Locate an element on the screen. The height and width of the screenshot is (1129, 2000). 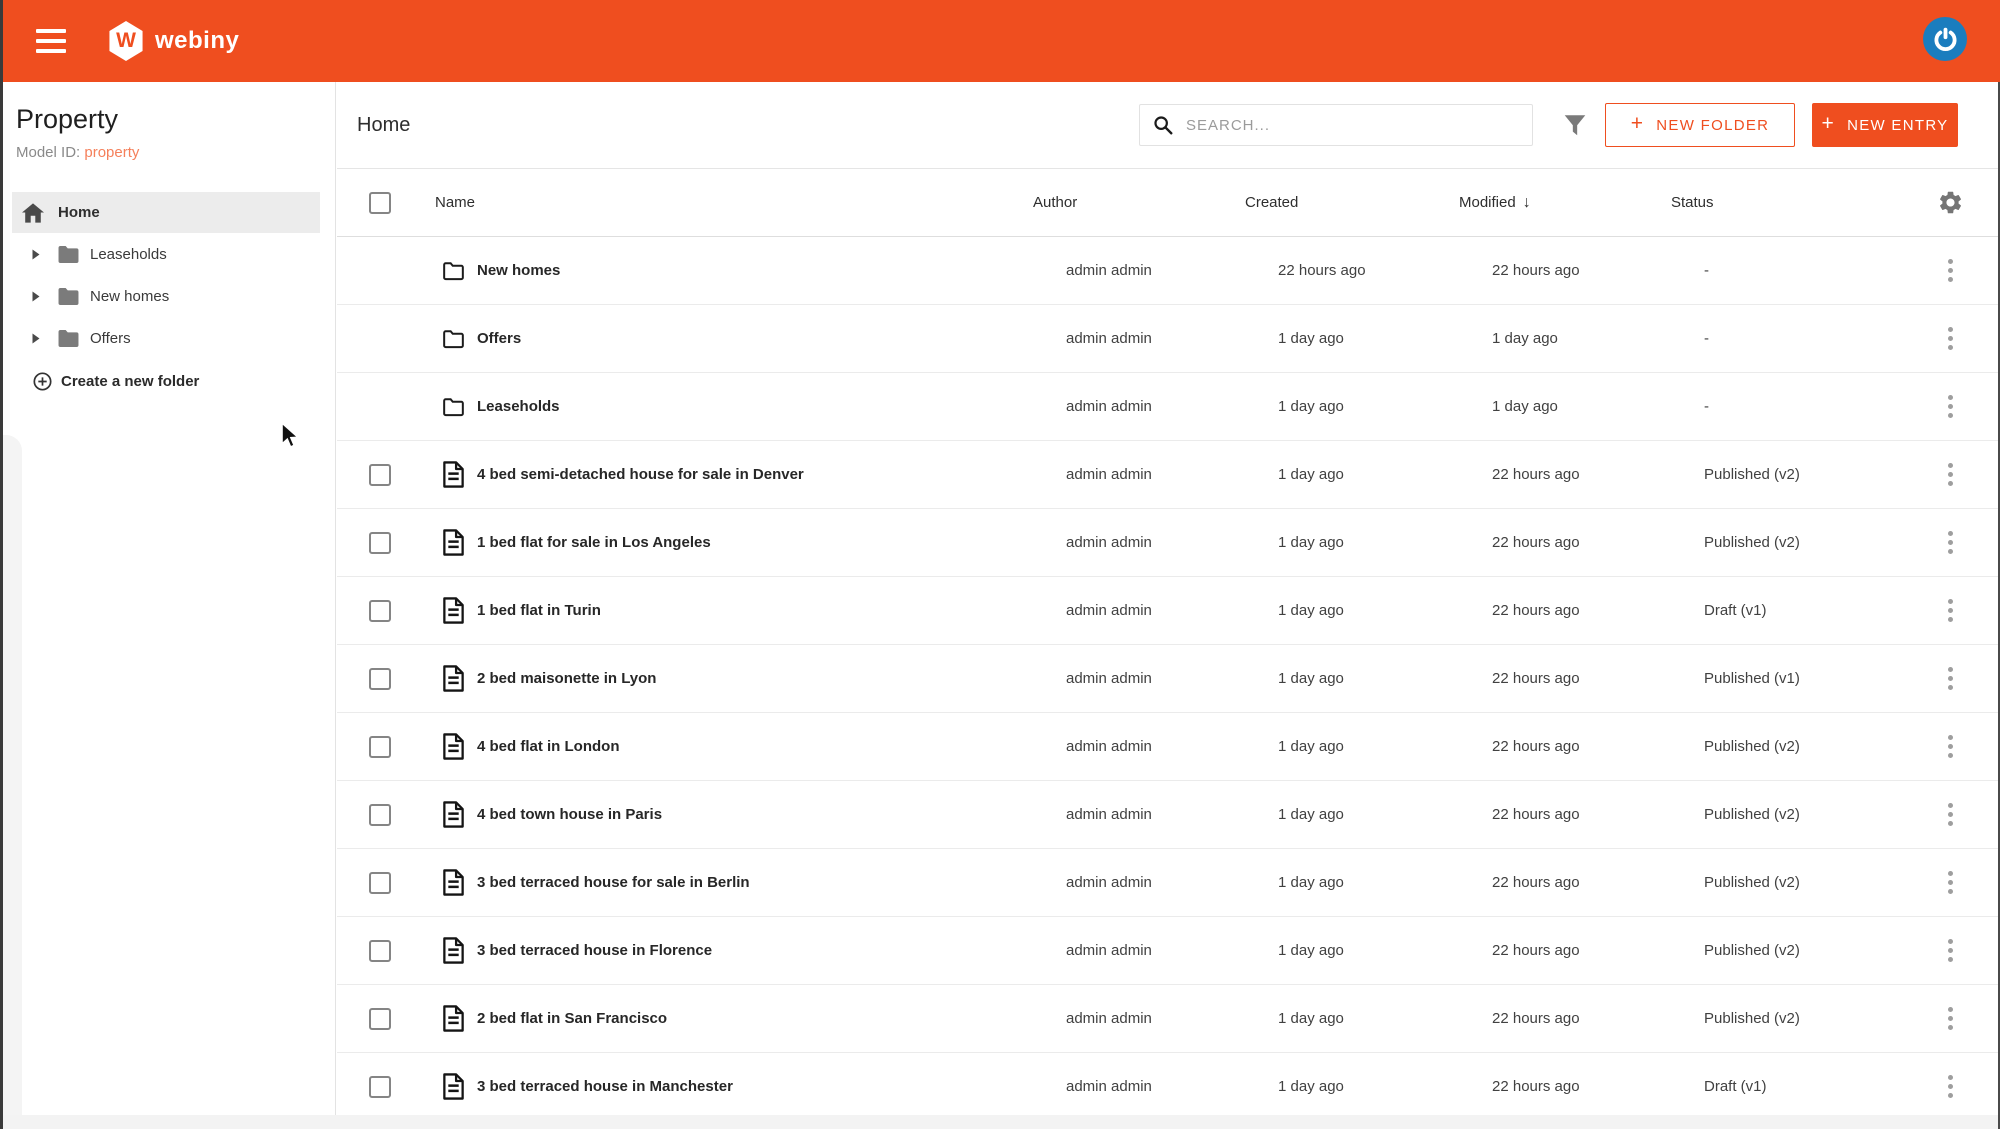
new-folder-button: + NEW FOLDER is located at coordinates (1700, 125).